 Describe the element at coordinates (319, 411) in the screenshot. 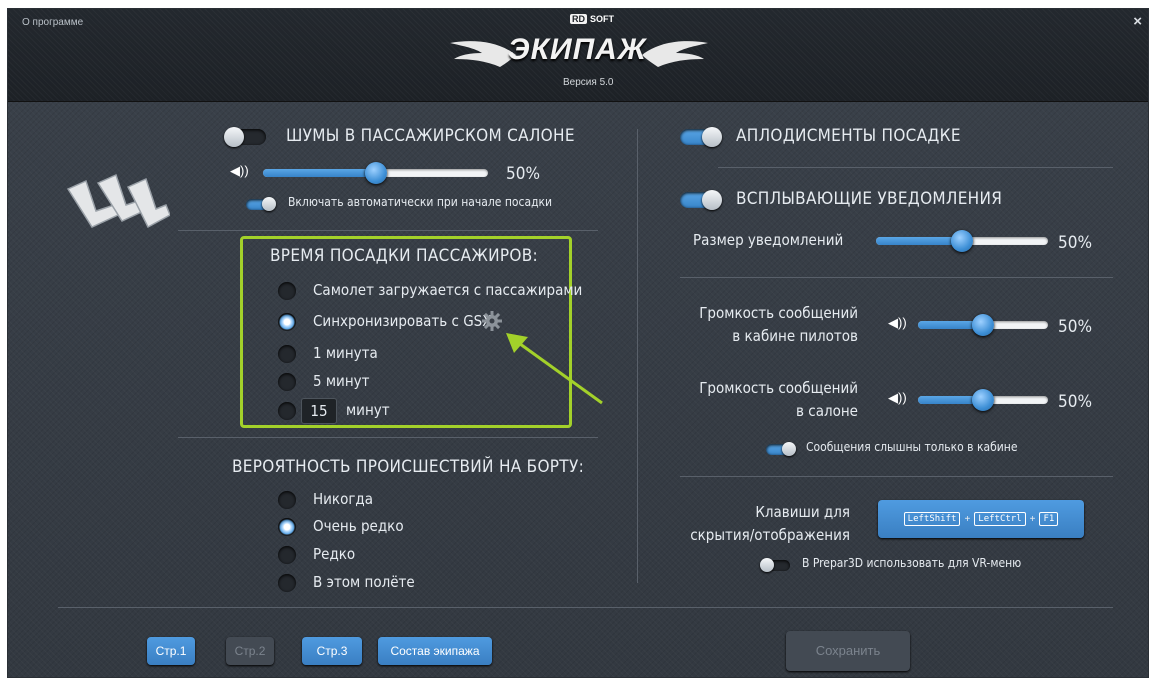

I see `custom-minutes-input: 15` at that location.